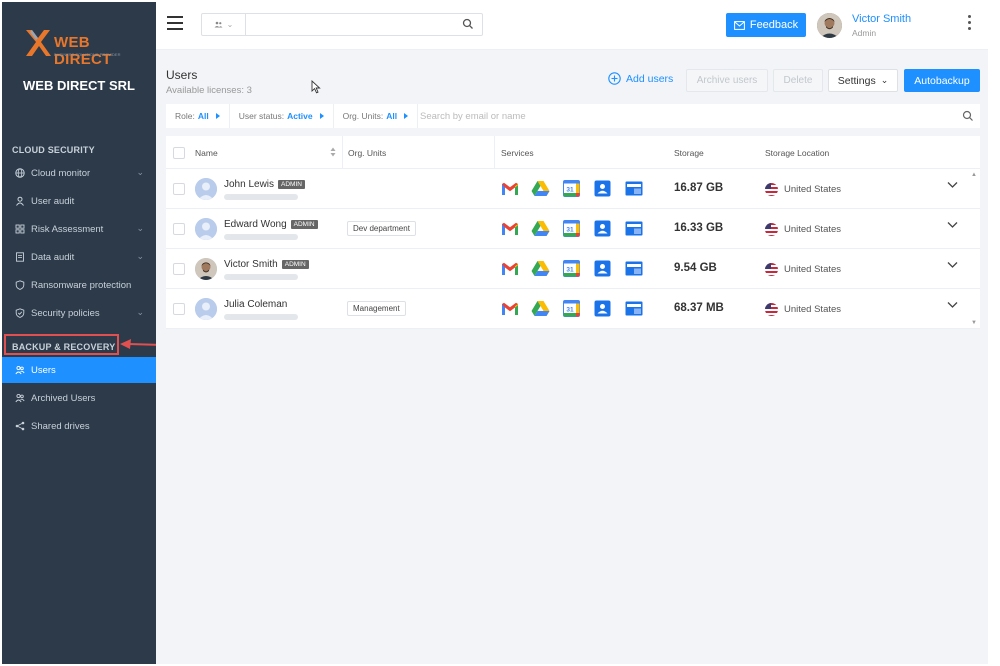 This screenshot has height=666, width=1000. What do you see at coordinates (640, 78) in the screenshot?
I see `add-users-button: Add users` at bounding box center [640, 78].